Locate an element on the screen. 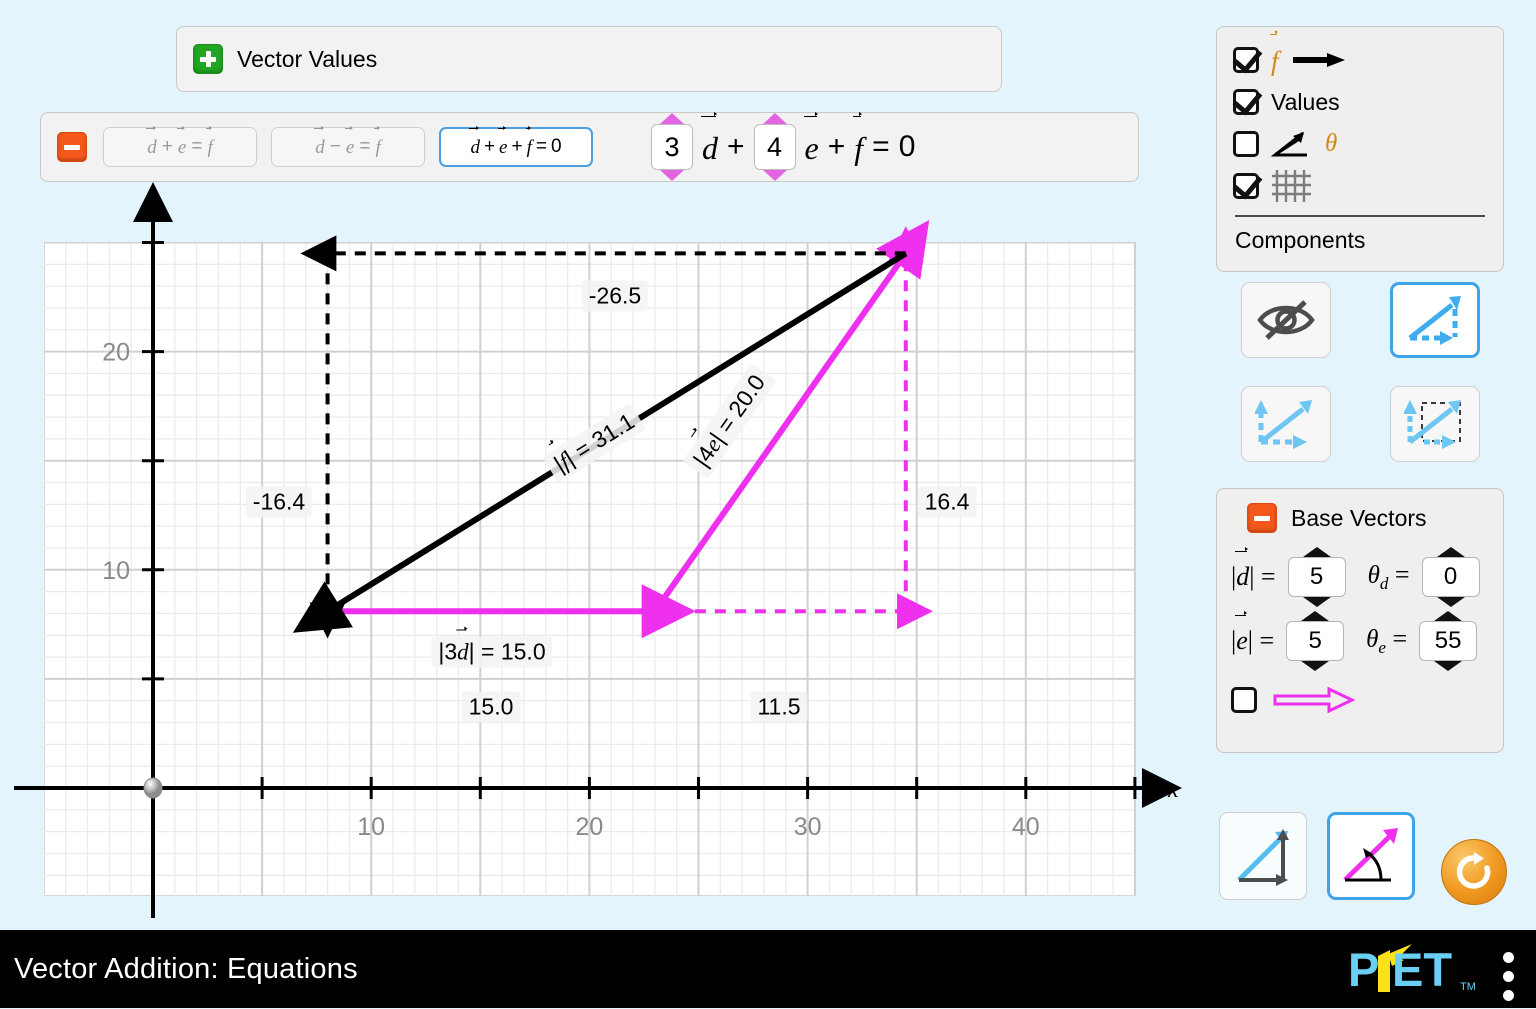 This screenshot has height=1009, width=1536. vector-label: |f| = 31.1 is located at coordinates (594, 443).